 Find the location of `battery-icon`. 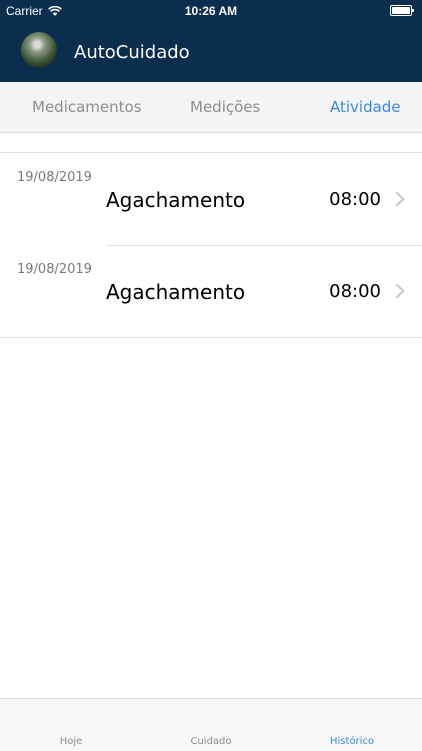

battery-icon is located at coordinates (402, 10).